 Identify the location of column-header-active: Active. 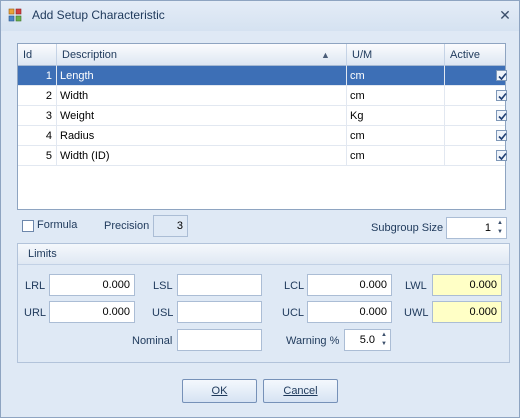
(475, 55).